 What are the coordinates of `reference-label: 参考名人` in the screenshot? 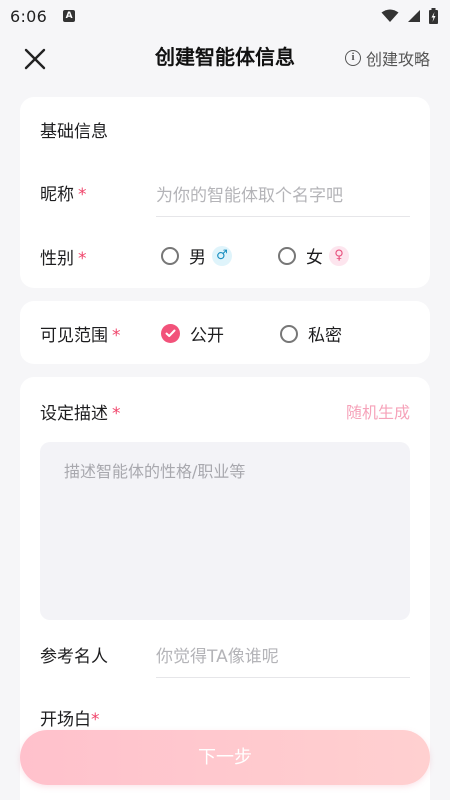 It's located at (74, 657).